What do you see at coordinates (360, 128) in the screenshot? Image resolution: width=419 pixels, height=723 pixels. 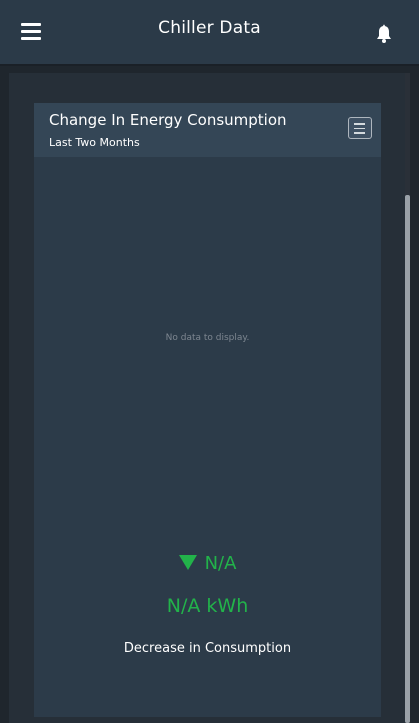 I see `chart-menu-button` at bounding box center [360, 128].